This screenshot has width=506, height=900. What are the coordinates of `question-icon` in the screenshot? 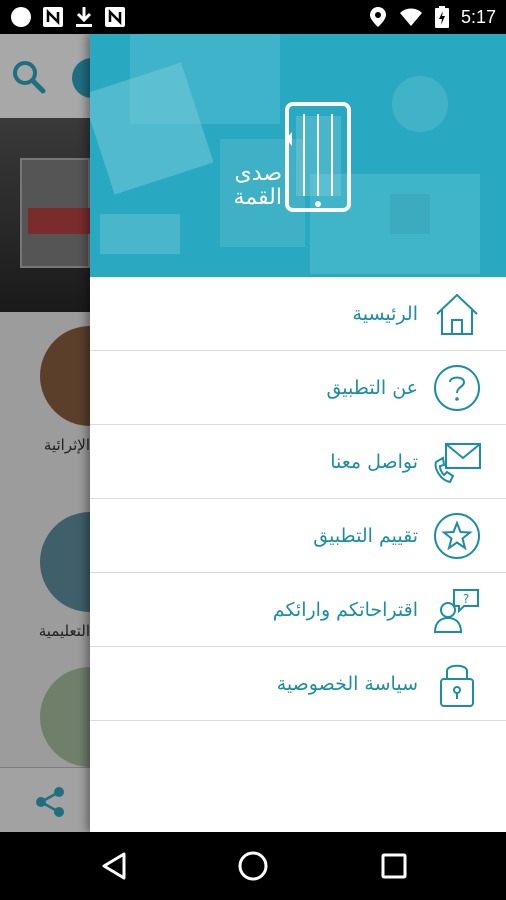 It's located at (457, 388).